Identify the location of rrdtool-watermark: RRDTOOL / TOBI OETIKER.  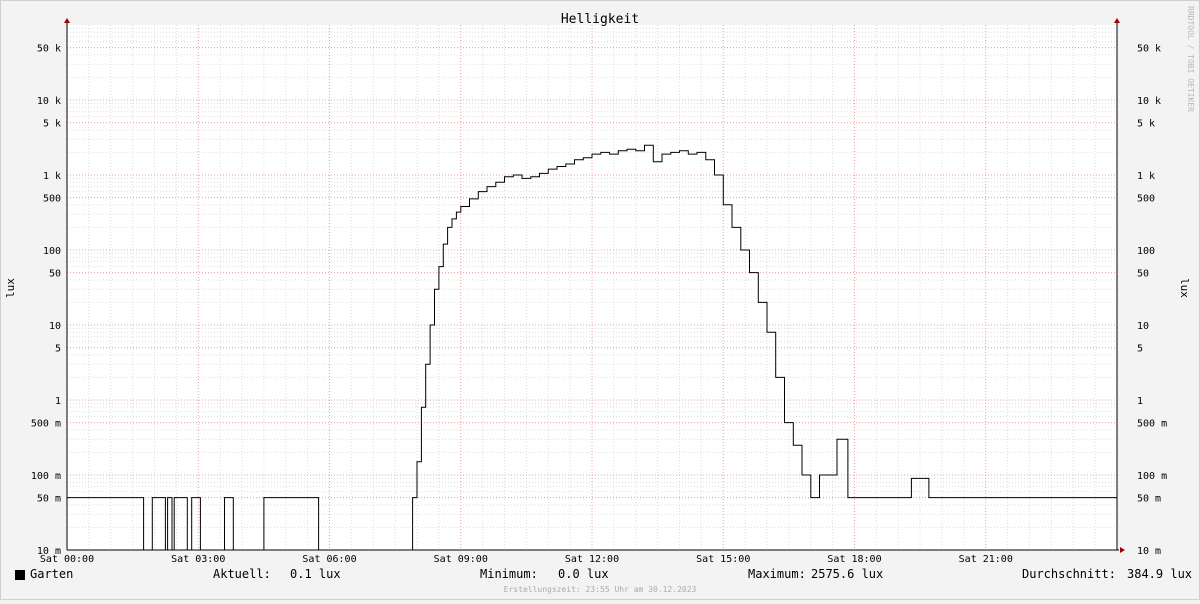
(1190, 59).